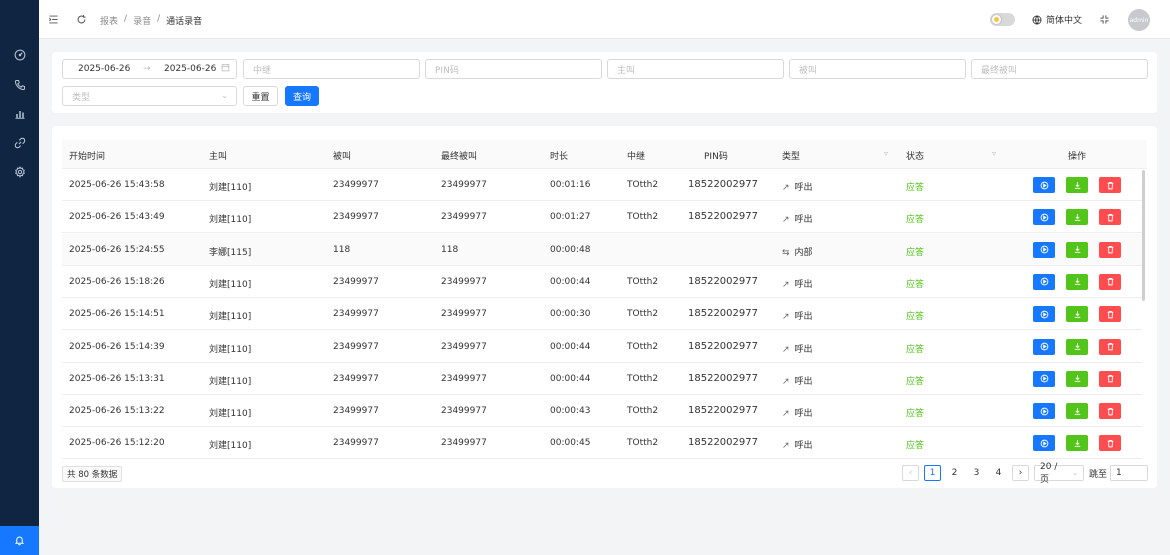 This screenshot has height=555, width=1170. Describe the element at coordinates (53, 19) in the screenshot. I see `menu-fold-icon` at that location.